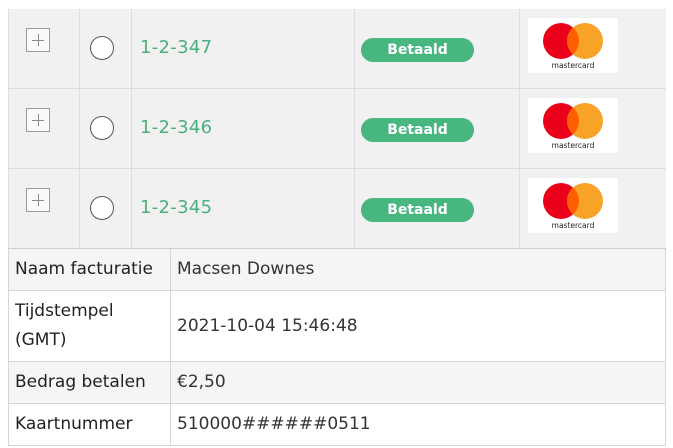  Describe the element at coordinates (89, 382) in the screenshot. I see `detail-label: Bedrag betalen` at that location.